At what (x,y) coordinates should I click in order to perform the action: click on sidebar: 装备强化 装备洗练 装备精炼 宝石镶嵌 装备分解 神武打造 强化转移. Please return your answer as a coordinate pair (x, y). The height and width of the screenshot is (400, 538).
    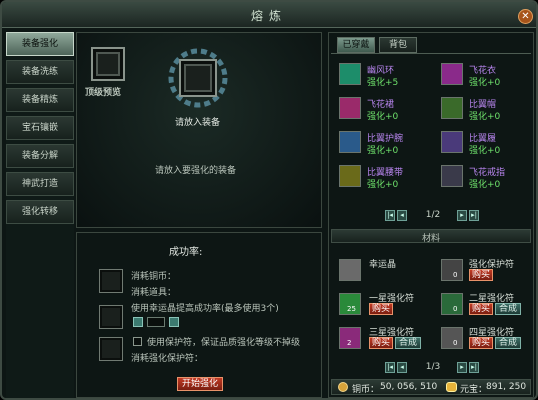
    Looking at the image, I should click on (40, 215).